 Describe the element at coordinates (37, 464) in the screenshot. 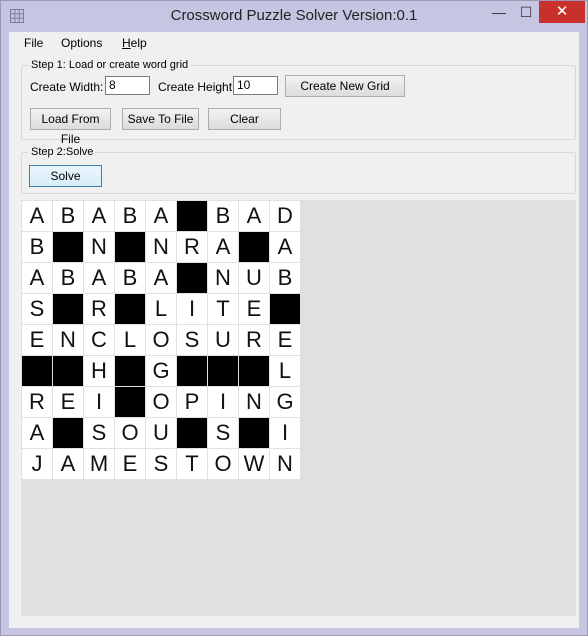

I see `grid-cell: J` at that location.